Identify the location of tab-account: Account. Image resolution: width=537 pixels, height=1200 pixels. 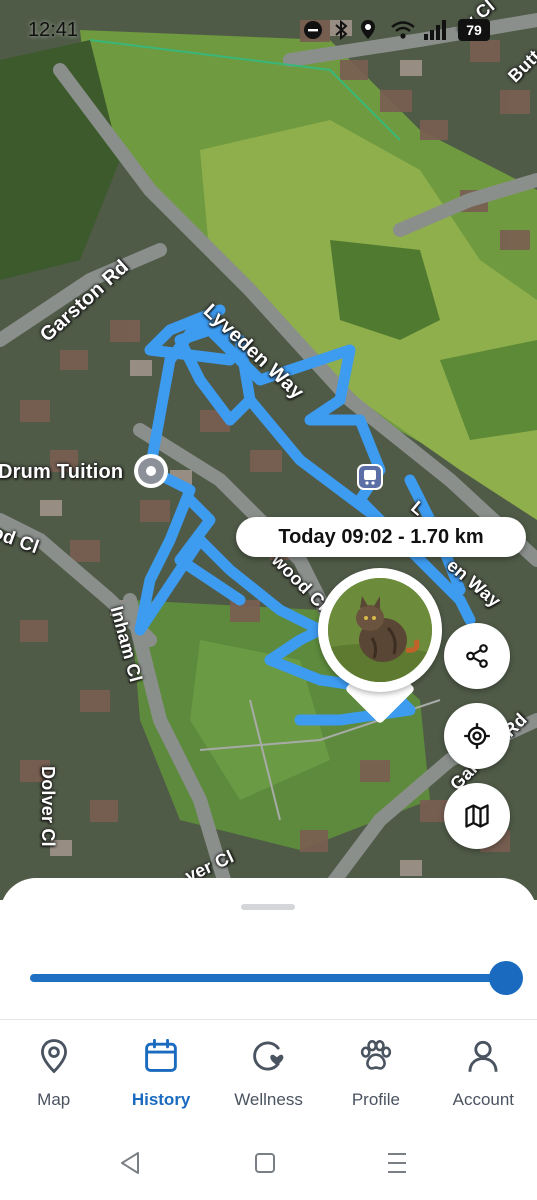
(483, 1075).